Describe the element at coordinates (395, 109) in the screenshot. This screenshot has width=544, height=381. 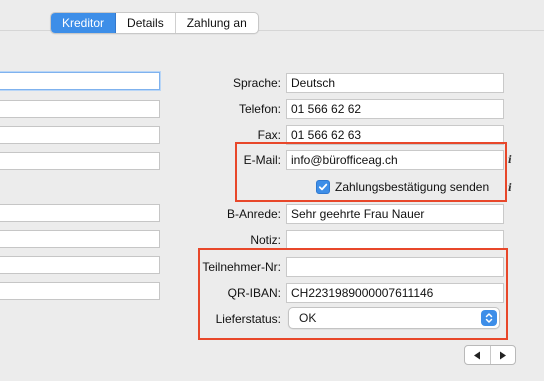
I see `telefon-field: 01 566 62 62` at that location.